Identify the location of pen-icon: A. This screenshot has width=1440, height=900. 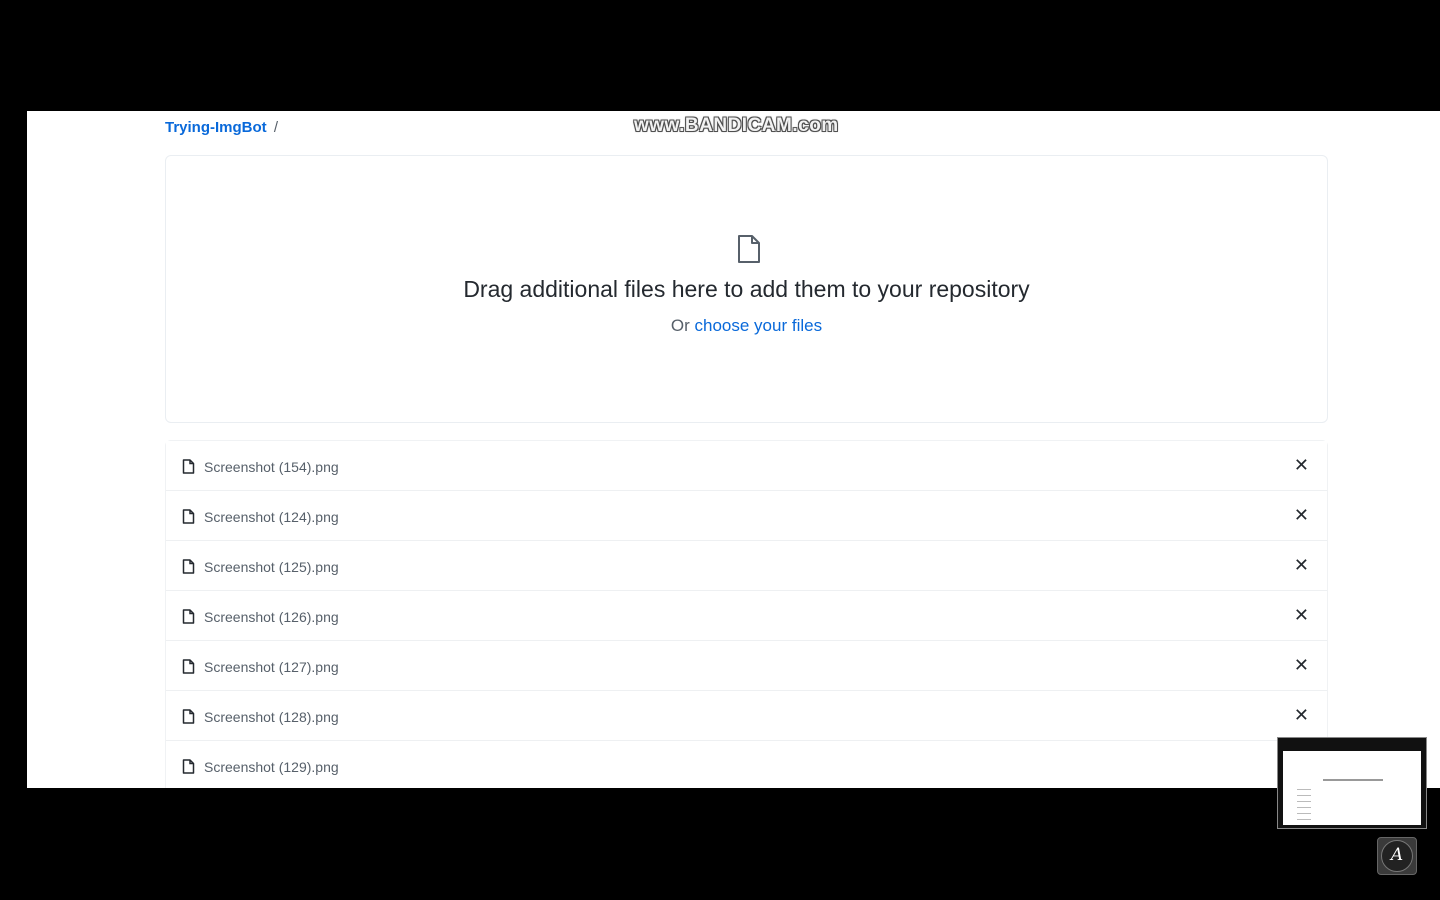
(1397, 855).